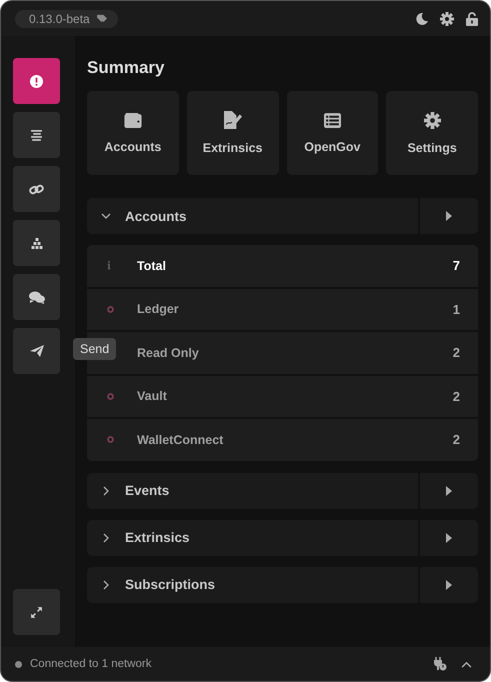 This screenshot has height=682, width=491. What do you see at coordinates (133, 120) in the screenshot?
I see `wallet-icon` at bounding box center [133, 120].